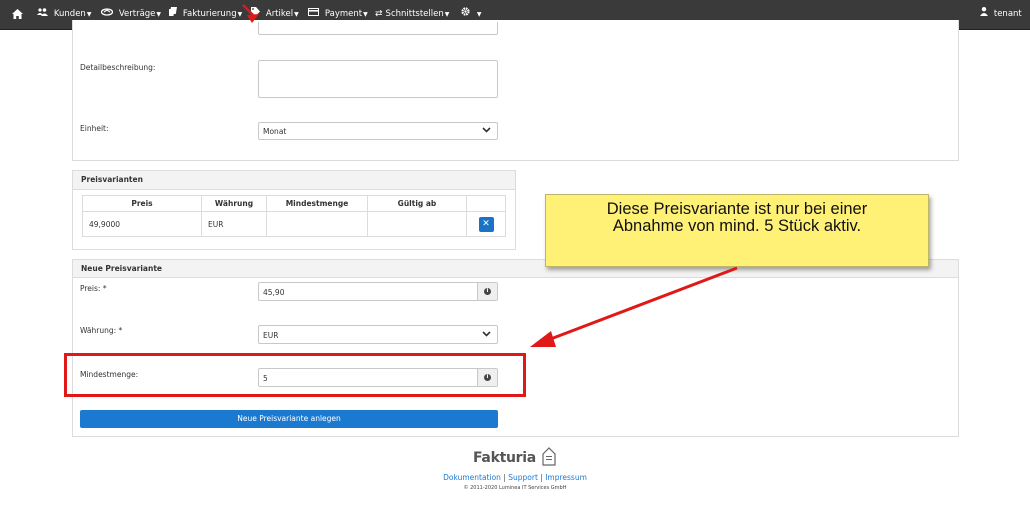 Image resolution: width=1030 pixels, height=508 pixels. I want to click on callout-arrow-line, so click(642, 304).